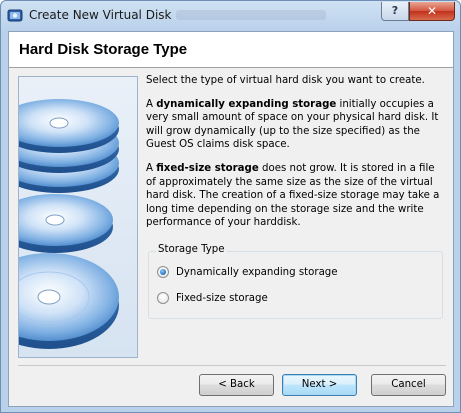 The height and width of the screenshot is (413, 461). What do you see at coordinates (207, 168) in the screenshot?
I see `fixed-storage-term: fixed-size storage` at bounding box center [207, 168].